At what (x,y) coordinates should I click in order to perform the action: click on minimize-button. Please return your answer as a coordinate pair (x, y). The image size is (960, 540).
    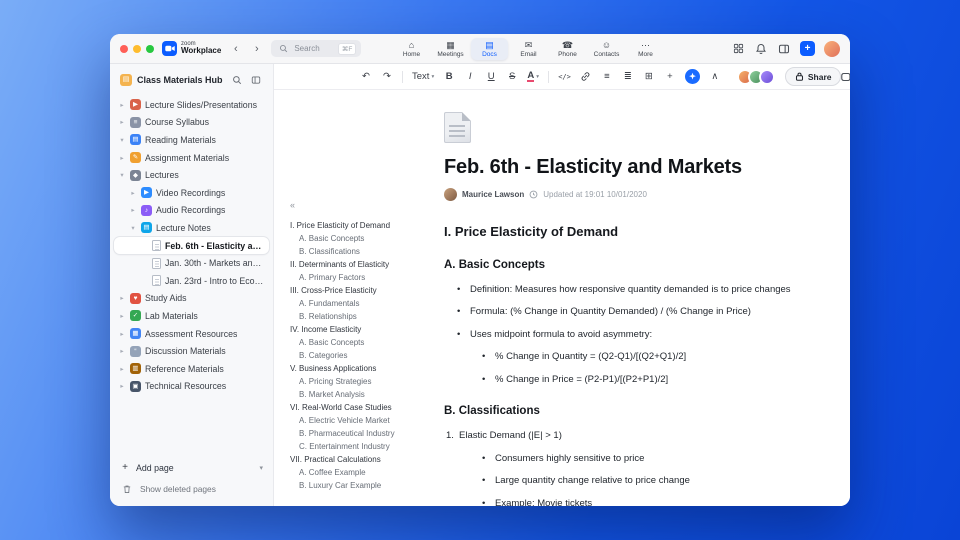
    Looking at the image, I should click on (137, 48).